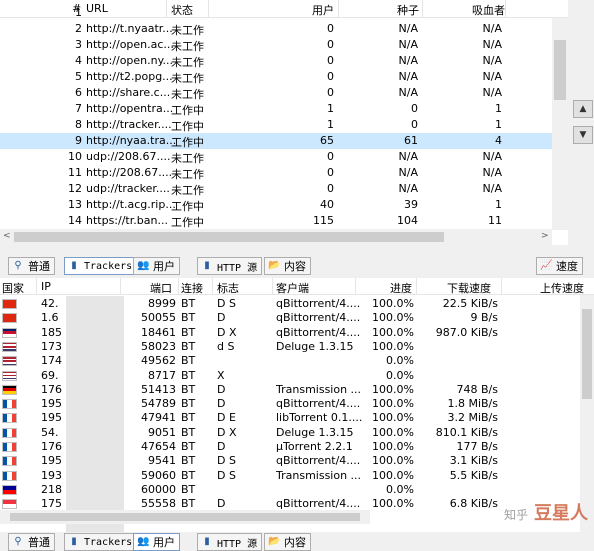  What do you see at coordinates (560, 124) in the screenshot?
I see `trackers-vscrollbar` at bounding box center [560, 124].